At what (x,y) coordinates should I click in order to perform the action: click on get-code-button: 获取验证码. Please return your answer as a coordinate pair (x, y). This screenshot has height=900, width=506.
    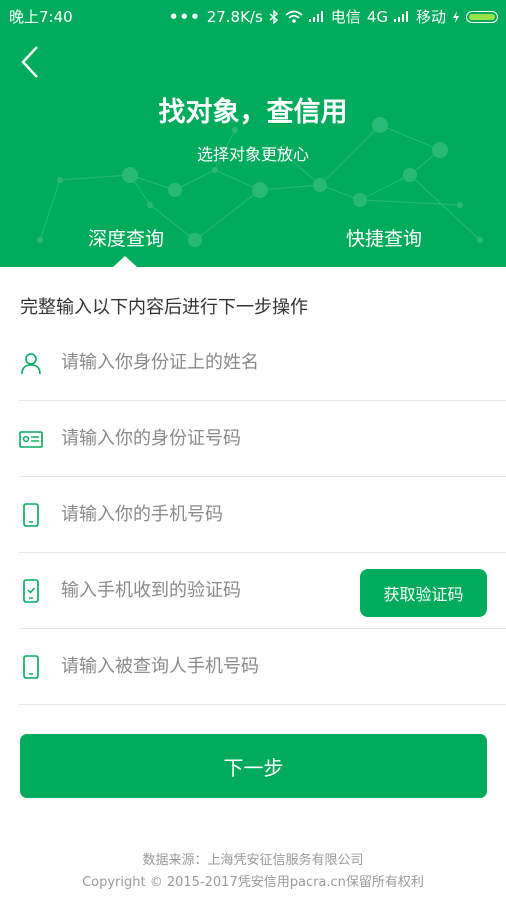
    Looking at the image, I should click on (423, 593).